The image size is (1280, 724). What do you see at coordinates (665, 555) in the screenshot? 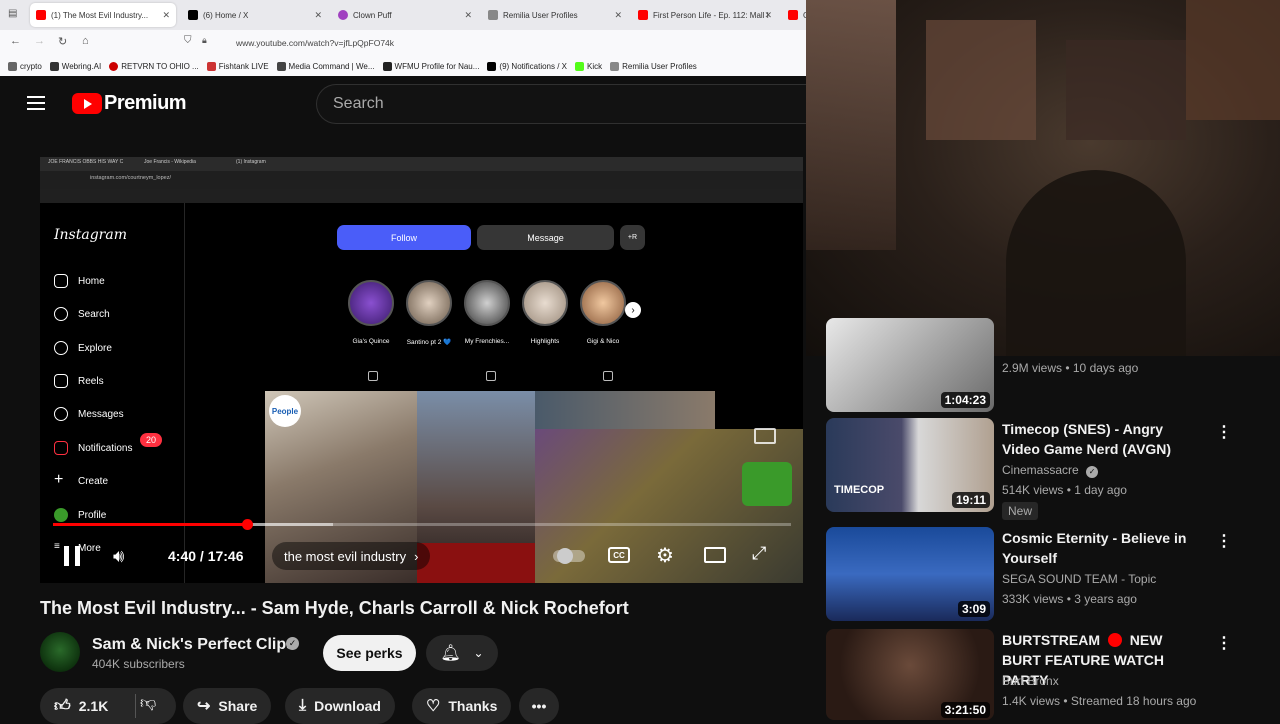
I see `settings-gear-icon: ⚙` at bounding box center [665, 555].